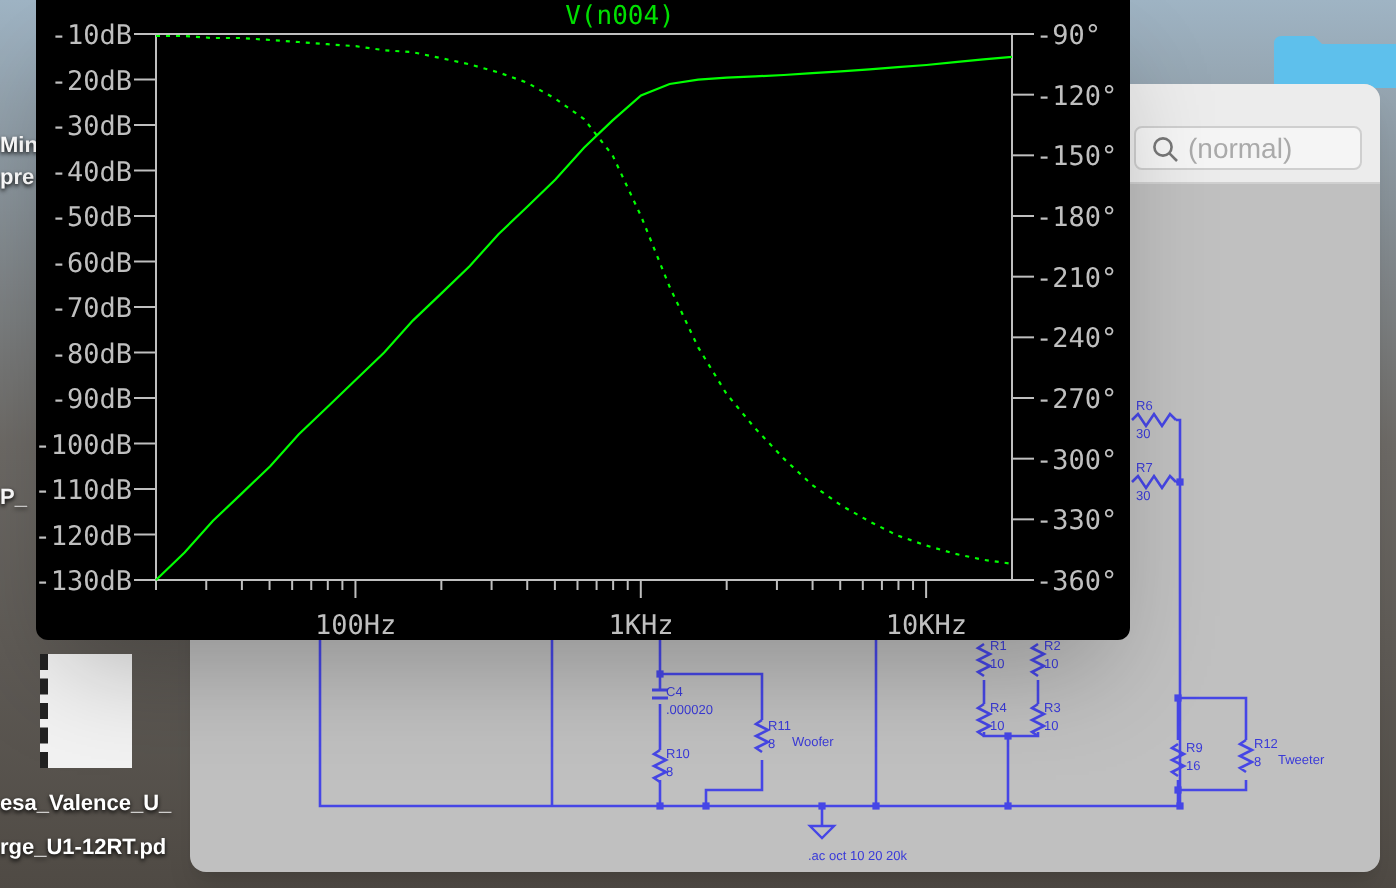 The height and width of the screenshot is (888, 1396). Describe the element at coordinates (91, 309) in the screenshot. I see `y-axis-label: -70dB` at that location.